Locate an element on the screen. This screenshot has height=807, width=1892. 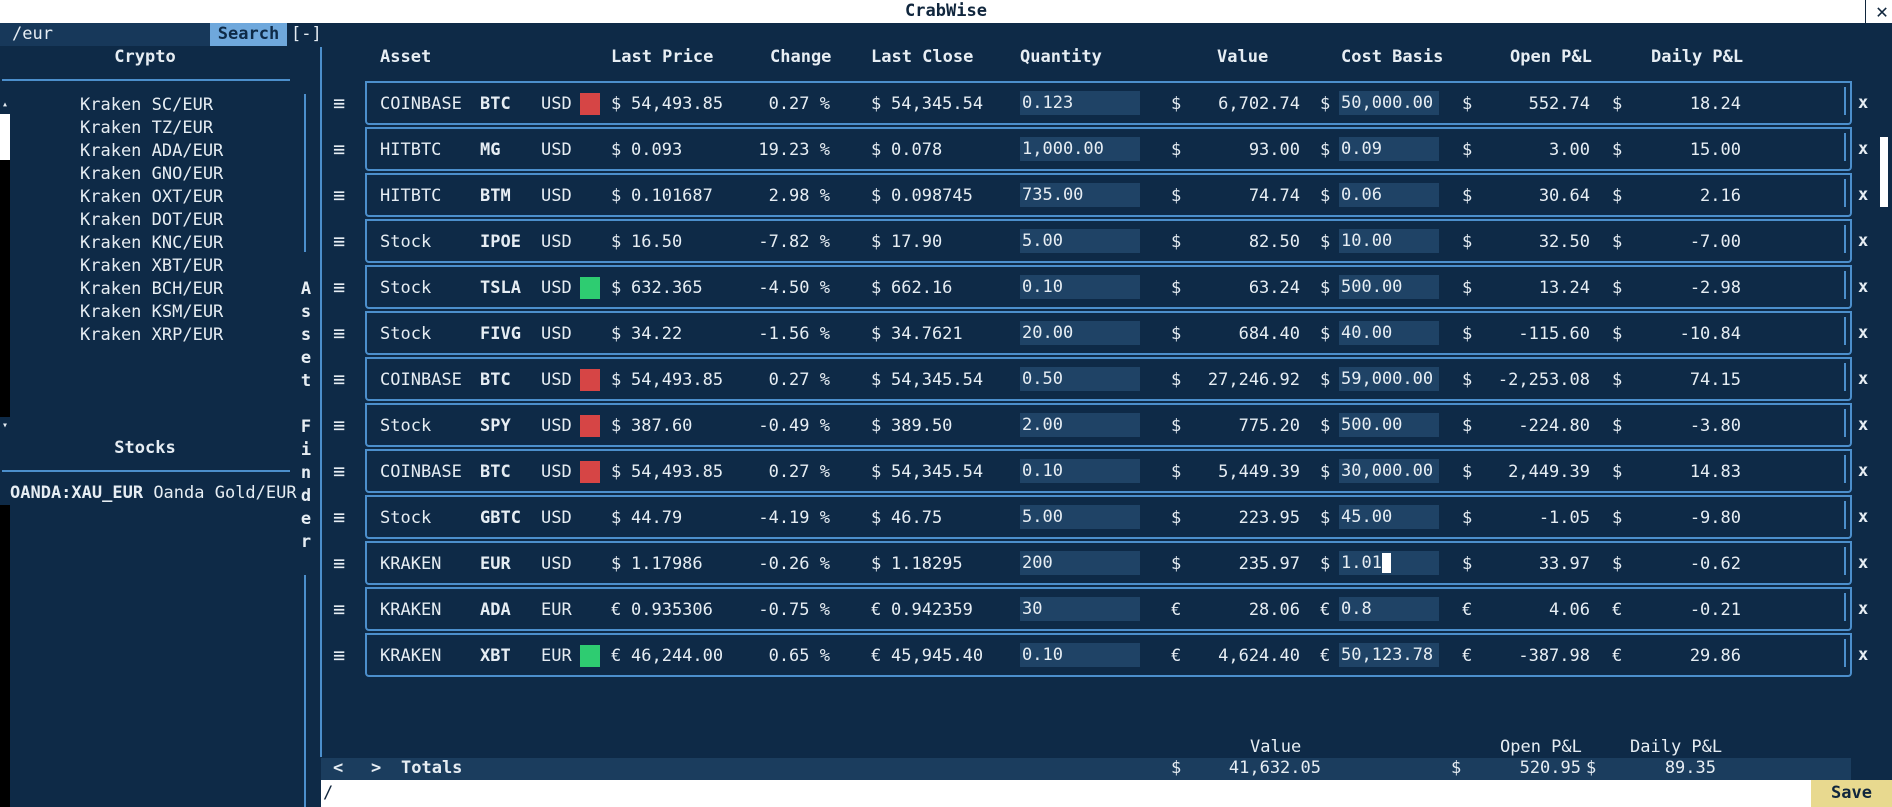
prev-page-button: < is located at coordinates (338, 768).